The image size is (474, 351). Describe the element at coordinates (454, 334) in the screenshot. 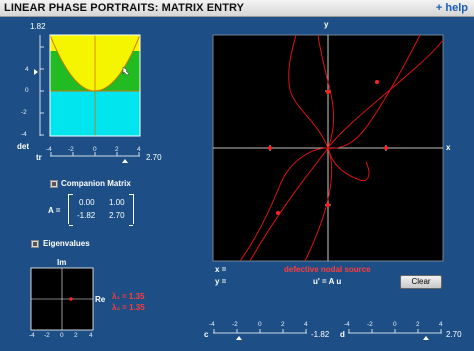

I see `d-slider-value: 2.70` at that location.